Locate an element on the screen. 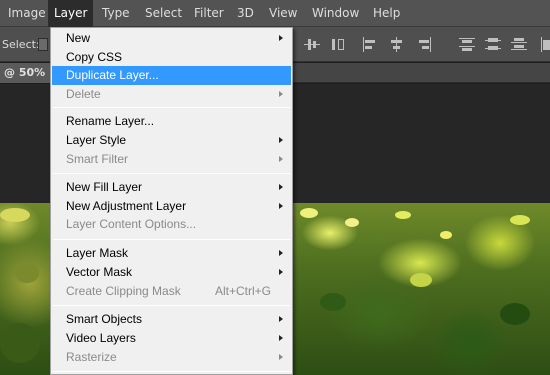 This screenshot has width=550, height=375. menu-item-label: Smart Objects is located at coordinates (104, 319).